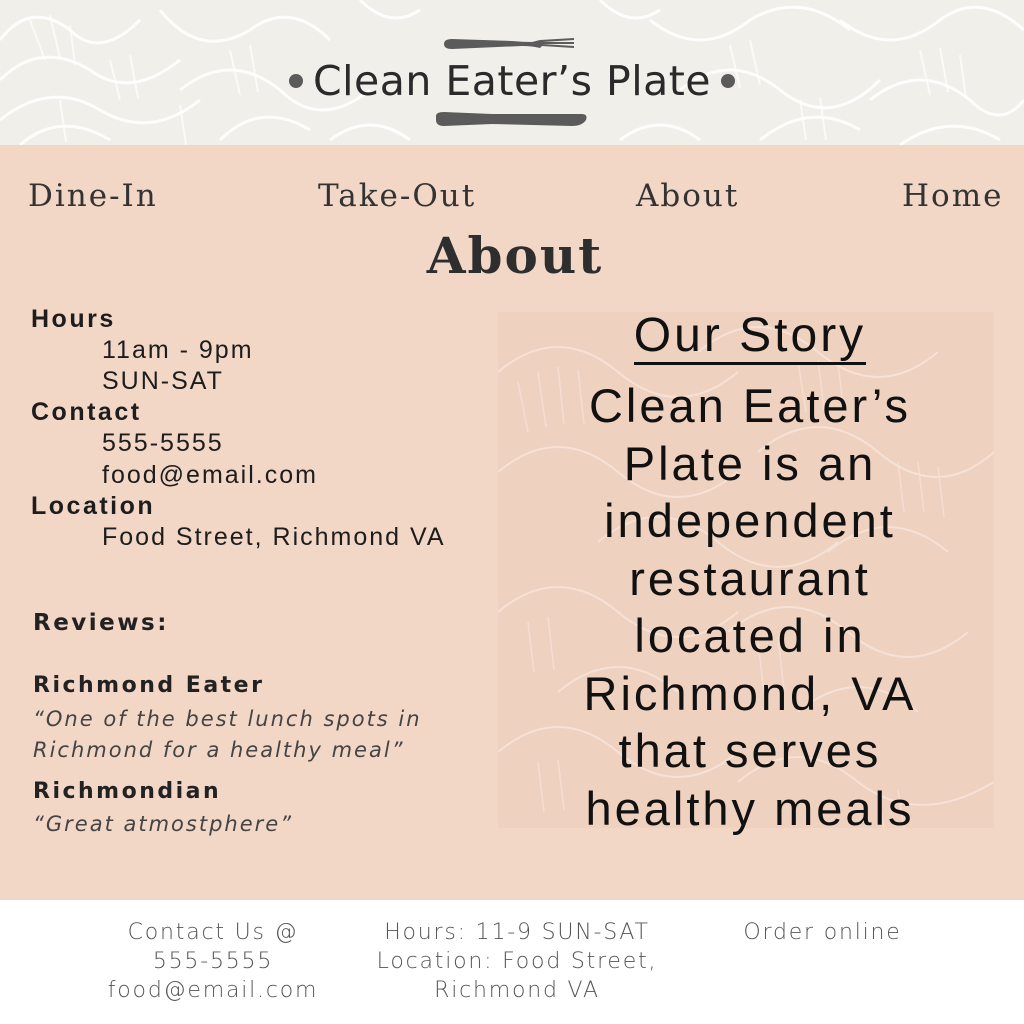  What do you see at coordinates (163, 824) in the screenshot?
I see `review-quote: “Great atmostphere”` at bounding box center [163, 824].